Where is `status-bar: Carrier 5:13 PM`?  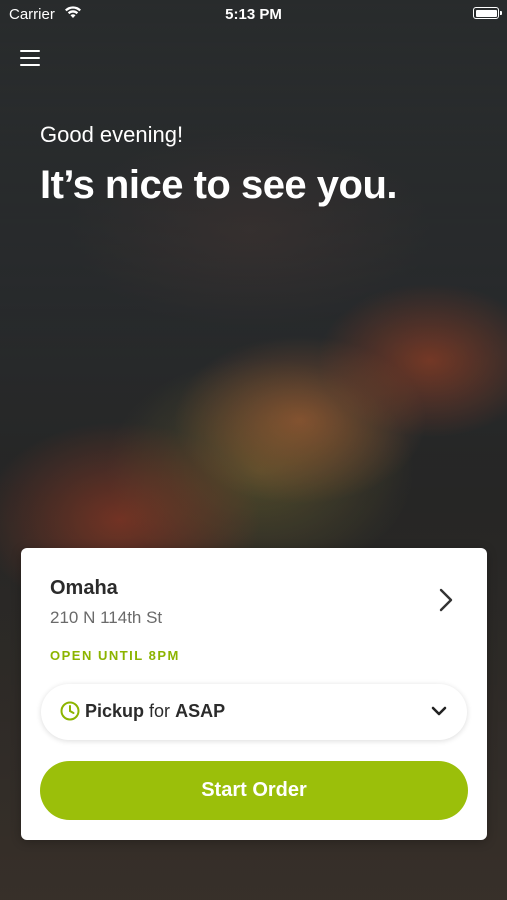
status-bar: Carrier 5:13 PM is located at coordinates (253, 14).